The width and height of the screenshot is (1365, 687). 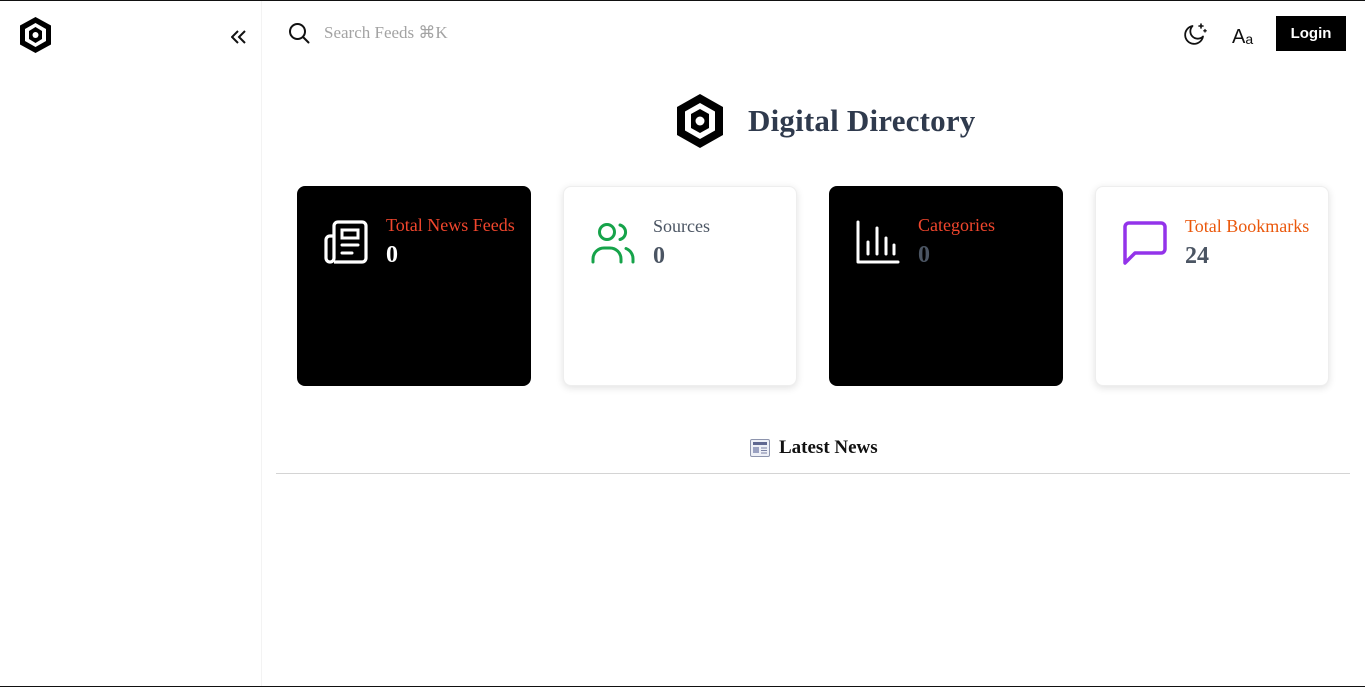 What do you see at coordinates (956, 225) in the screenshot?
I see `stat-label: Categories` at bounding box center [956, 225].